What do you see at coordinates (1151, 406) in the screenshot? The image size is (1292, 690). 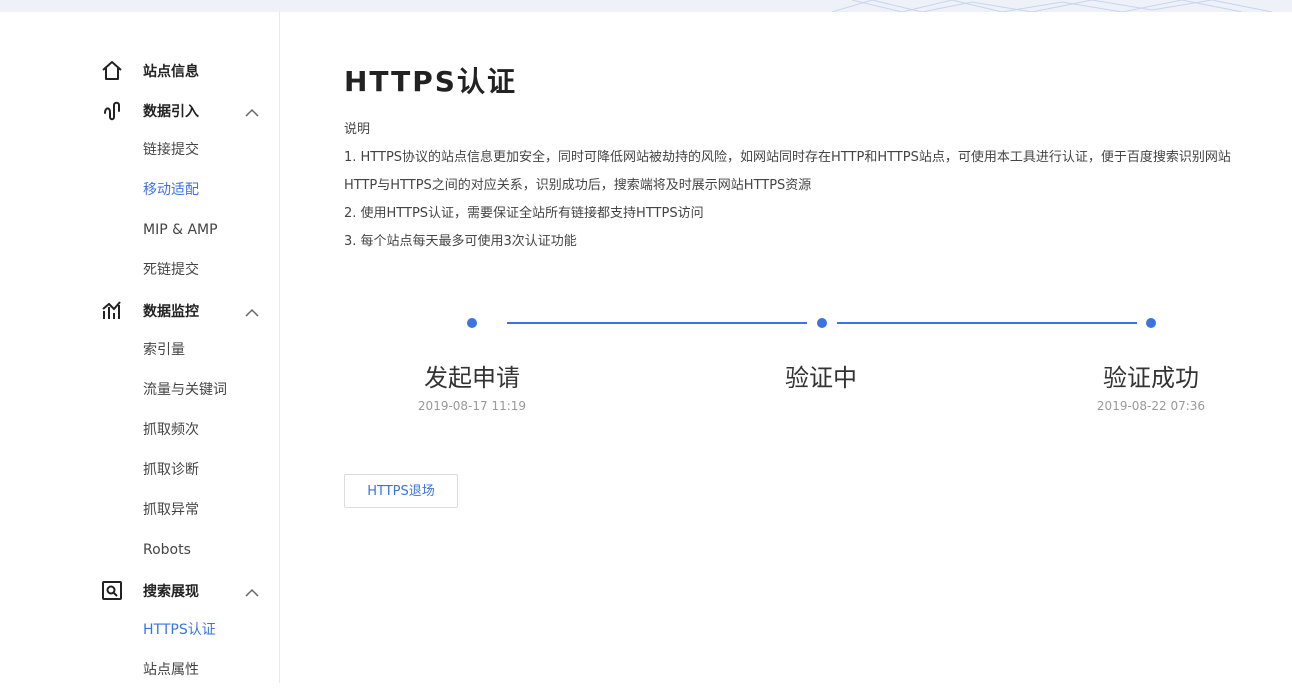 I see `step-time: 2019-08-22 07:36` at bounding box center [1151, 406].